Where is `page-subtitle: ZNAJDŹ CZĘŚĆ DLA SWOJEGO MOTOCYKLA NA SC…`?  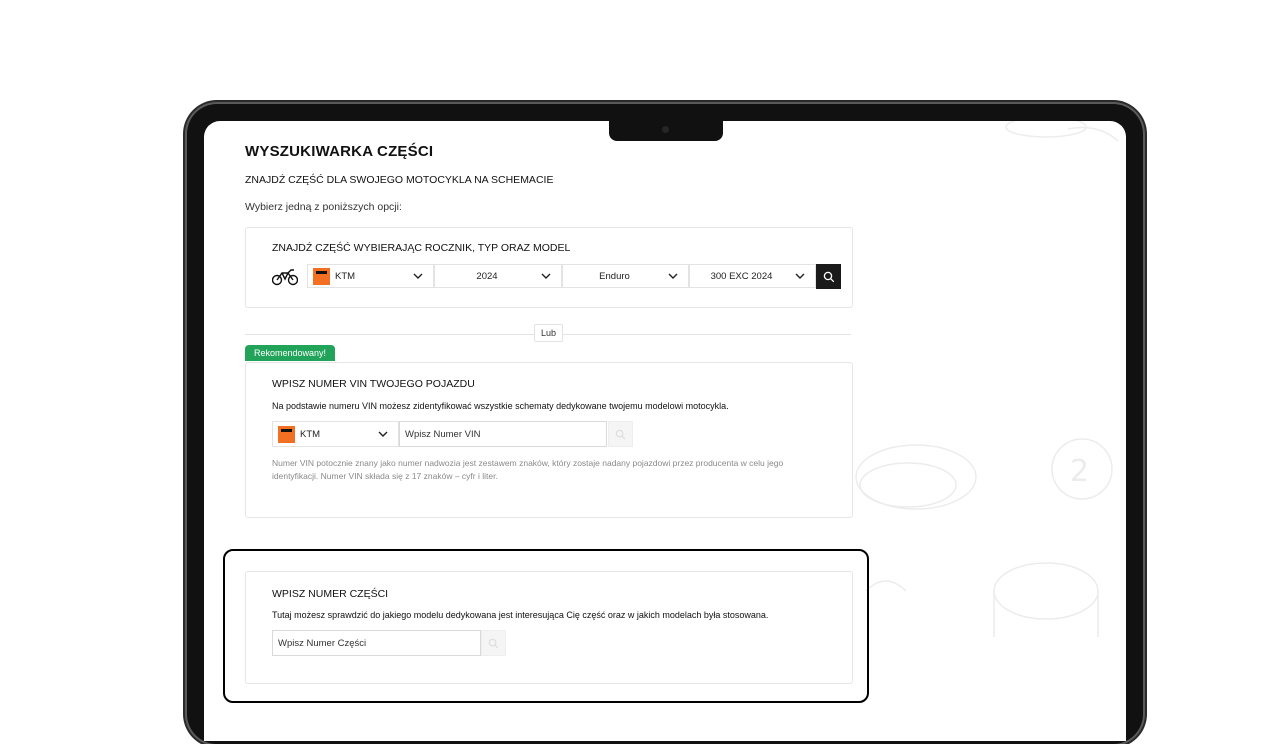 page-subtitle: ZNAJDŹ CZĘŚĆ DLA SWOJEGO MOTOCYKLA NA SC… is located at coordinates (399, 180).